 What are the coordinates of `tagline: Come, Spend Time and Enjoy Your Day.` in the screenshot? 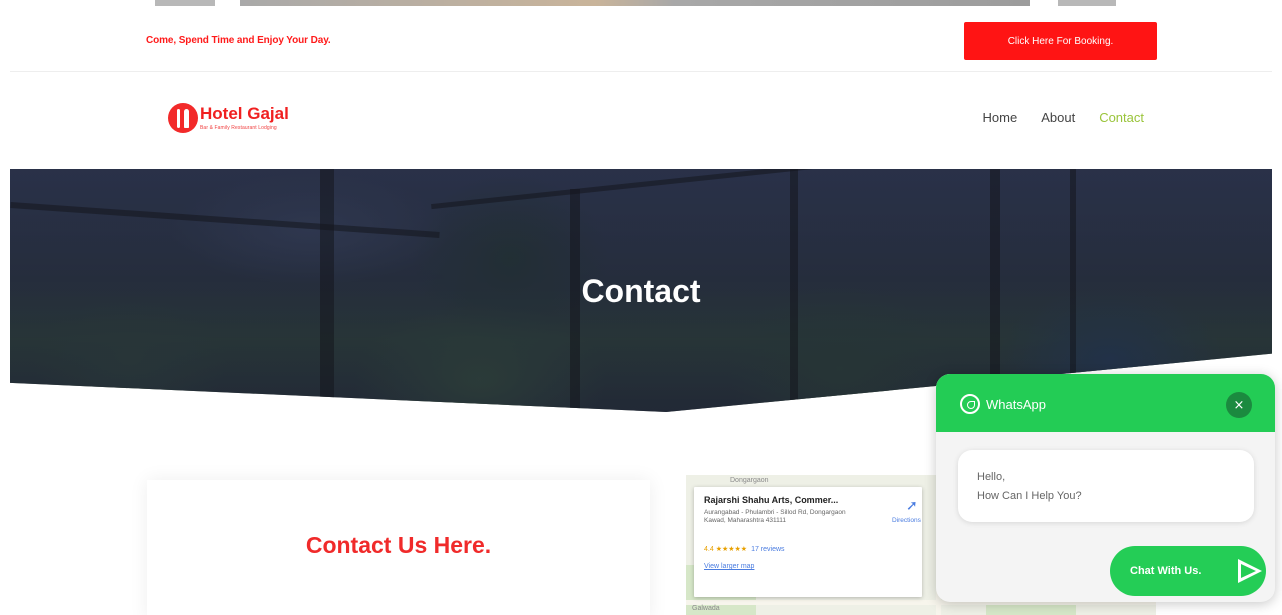 It's located at (238, 40).